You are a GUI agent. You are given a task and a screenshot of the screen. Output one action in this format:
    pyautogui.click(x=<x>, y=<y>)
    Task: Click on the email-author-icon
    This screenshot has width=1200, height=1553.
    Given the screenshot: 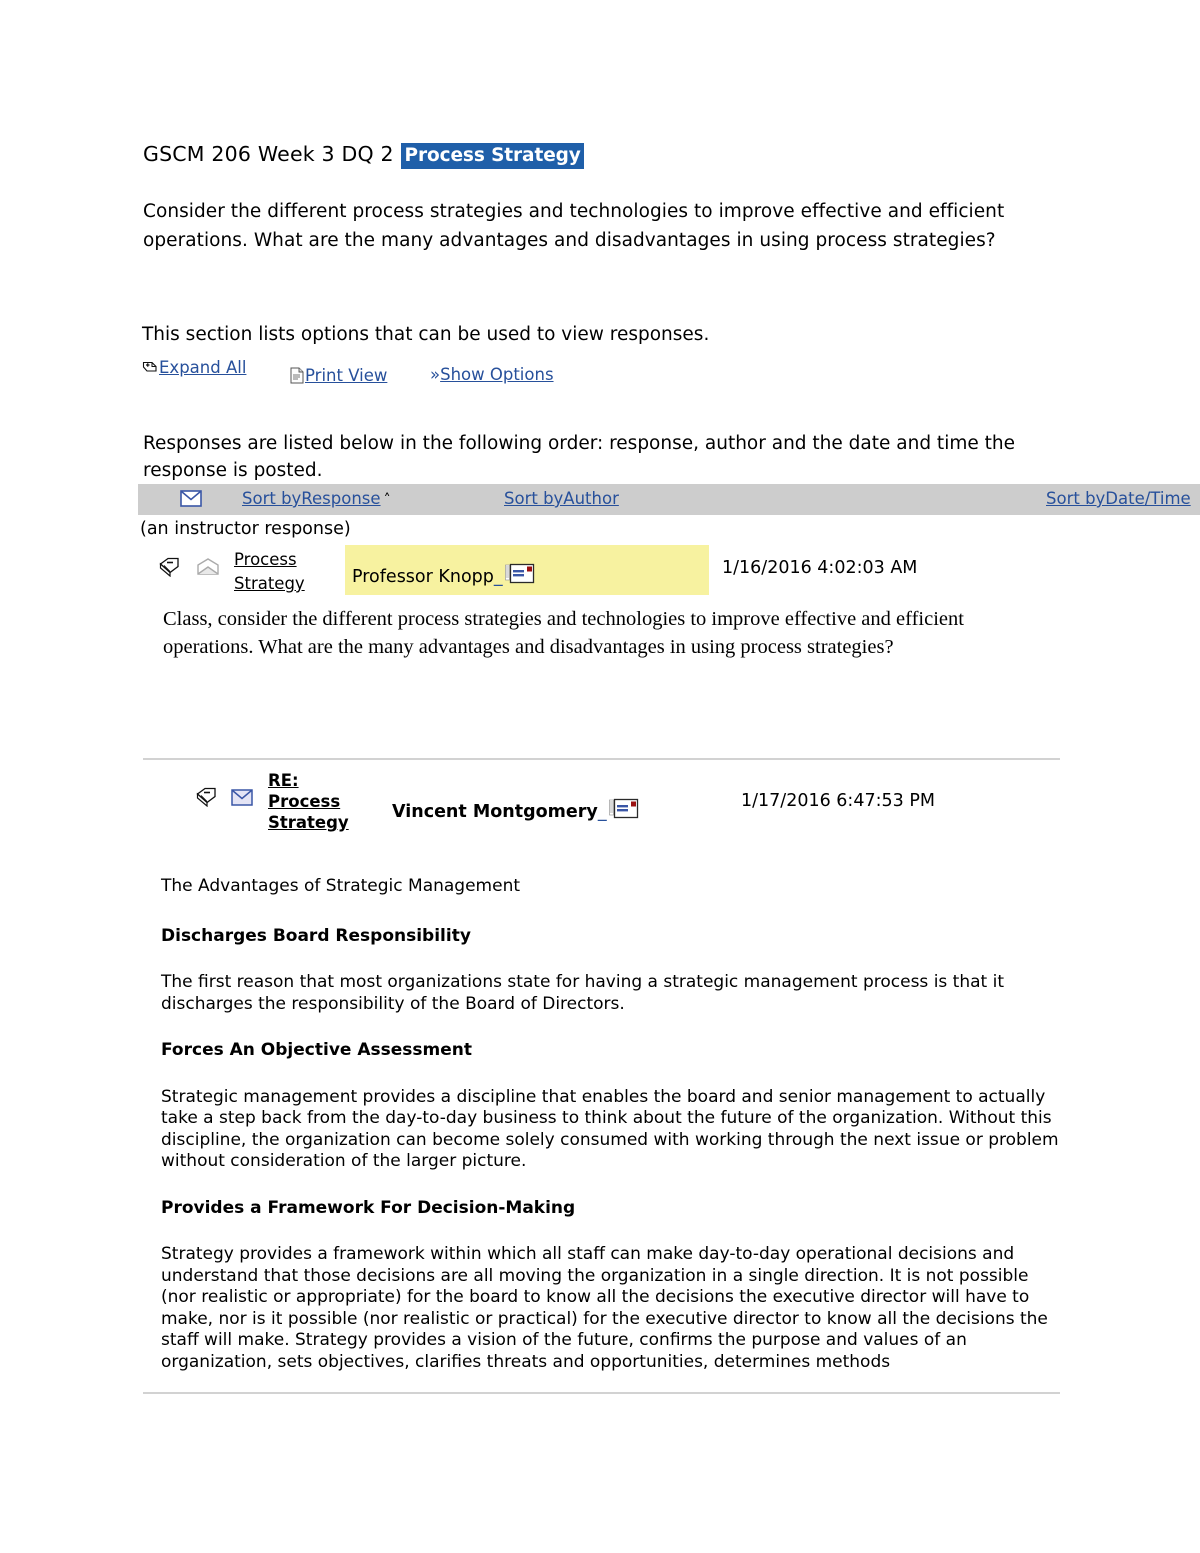 What is the action you would take?
    pyautogui.click(x=519, y=576)
    